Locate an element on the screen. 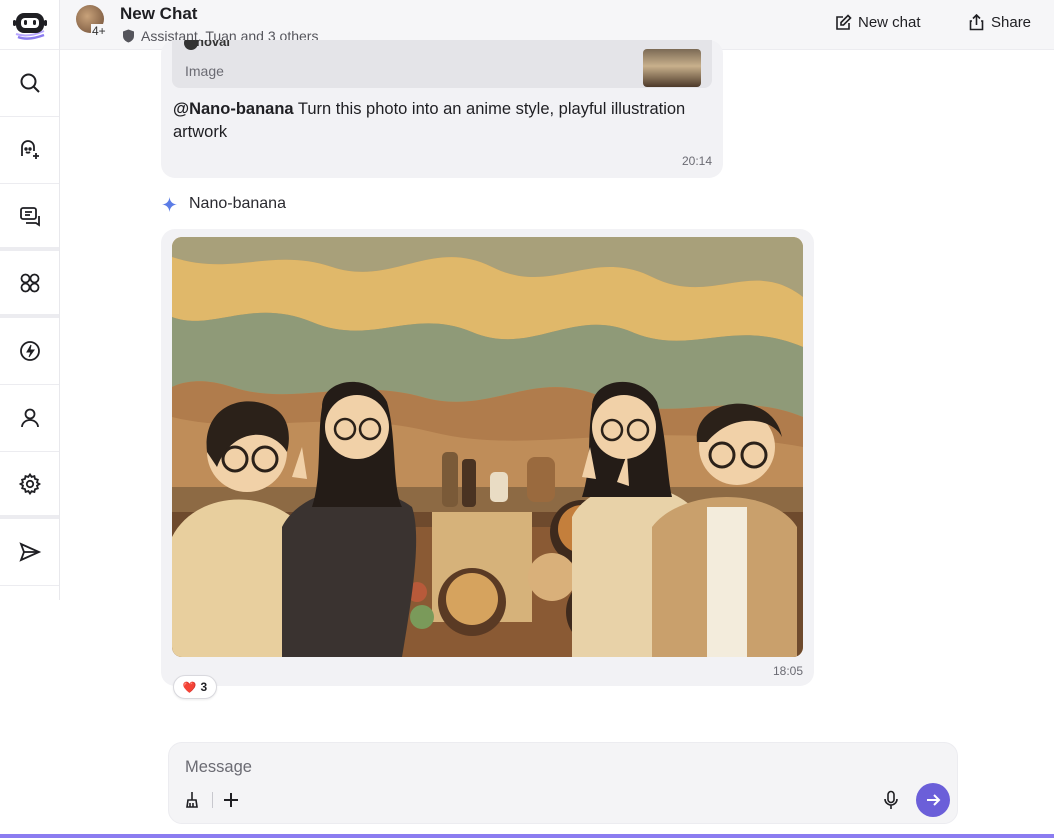 This screenshot has width=1054, height=838. shield-icon is located at coordinates (128, 36).